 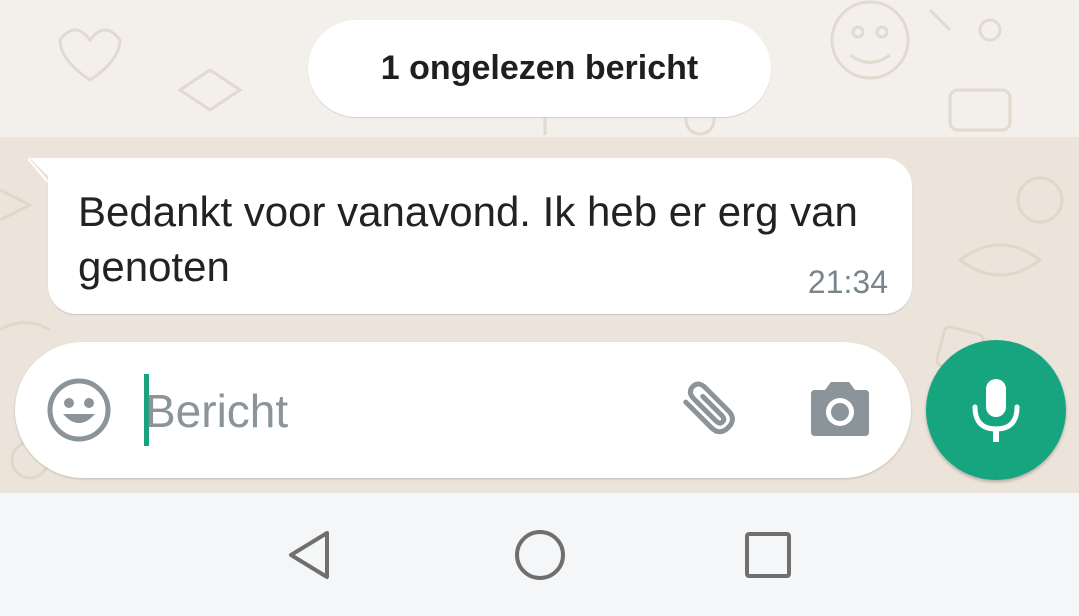 I want to click on unread-messages-label: 1 ongelezen bericht, so click(x=539, y=68).